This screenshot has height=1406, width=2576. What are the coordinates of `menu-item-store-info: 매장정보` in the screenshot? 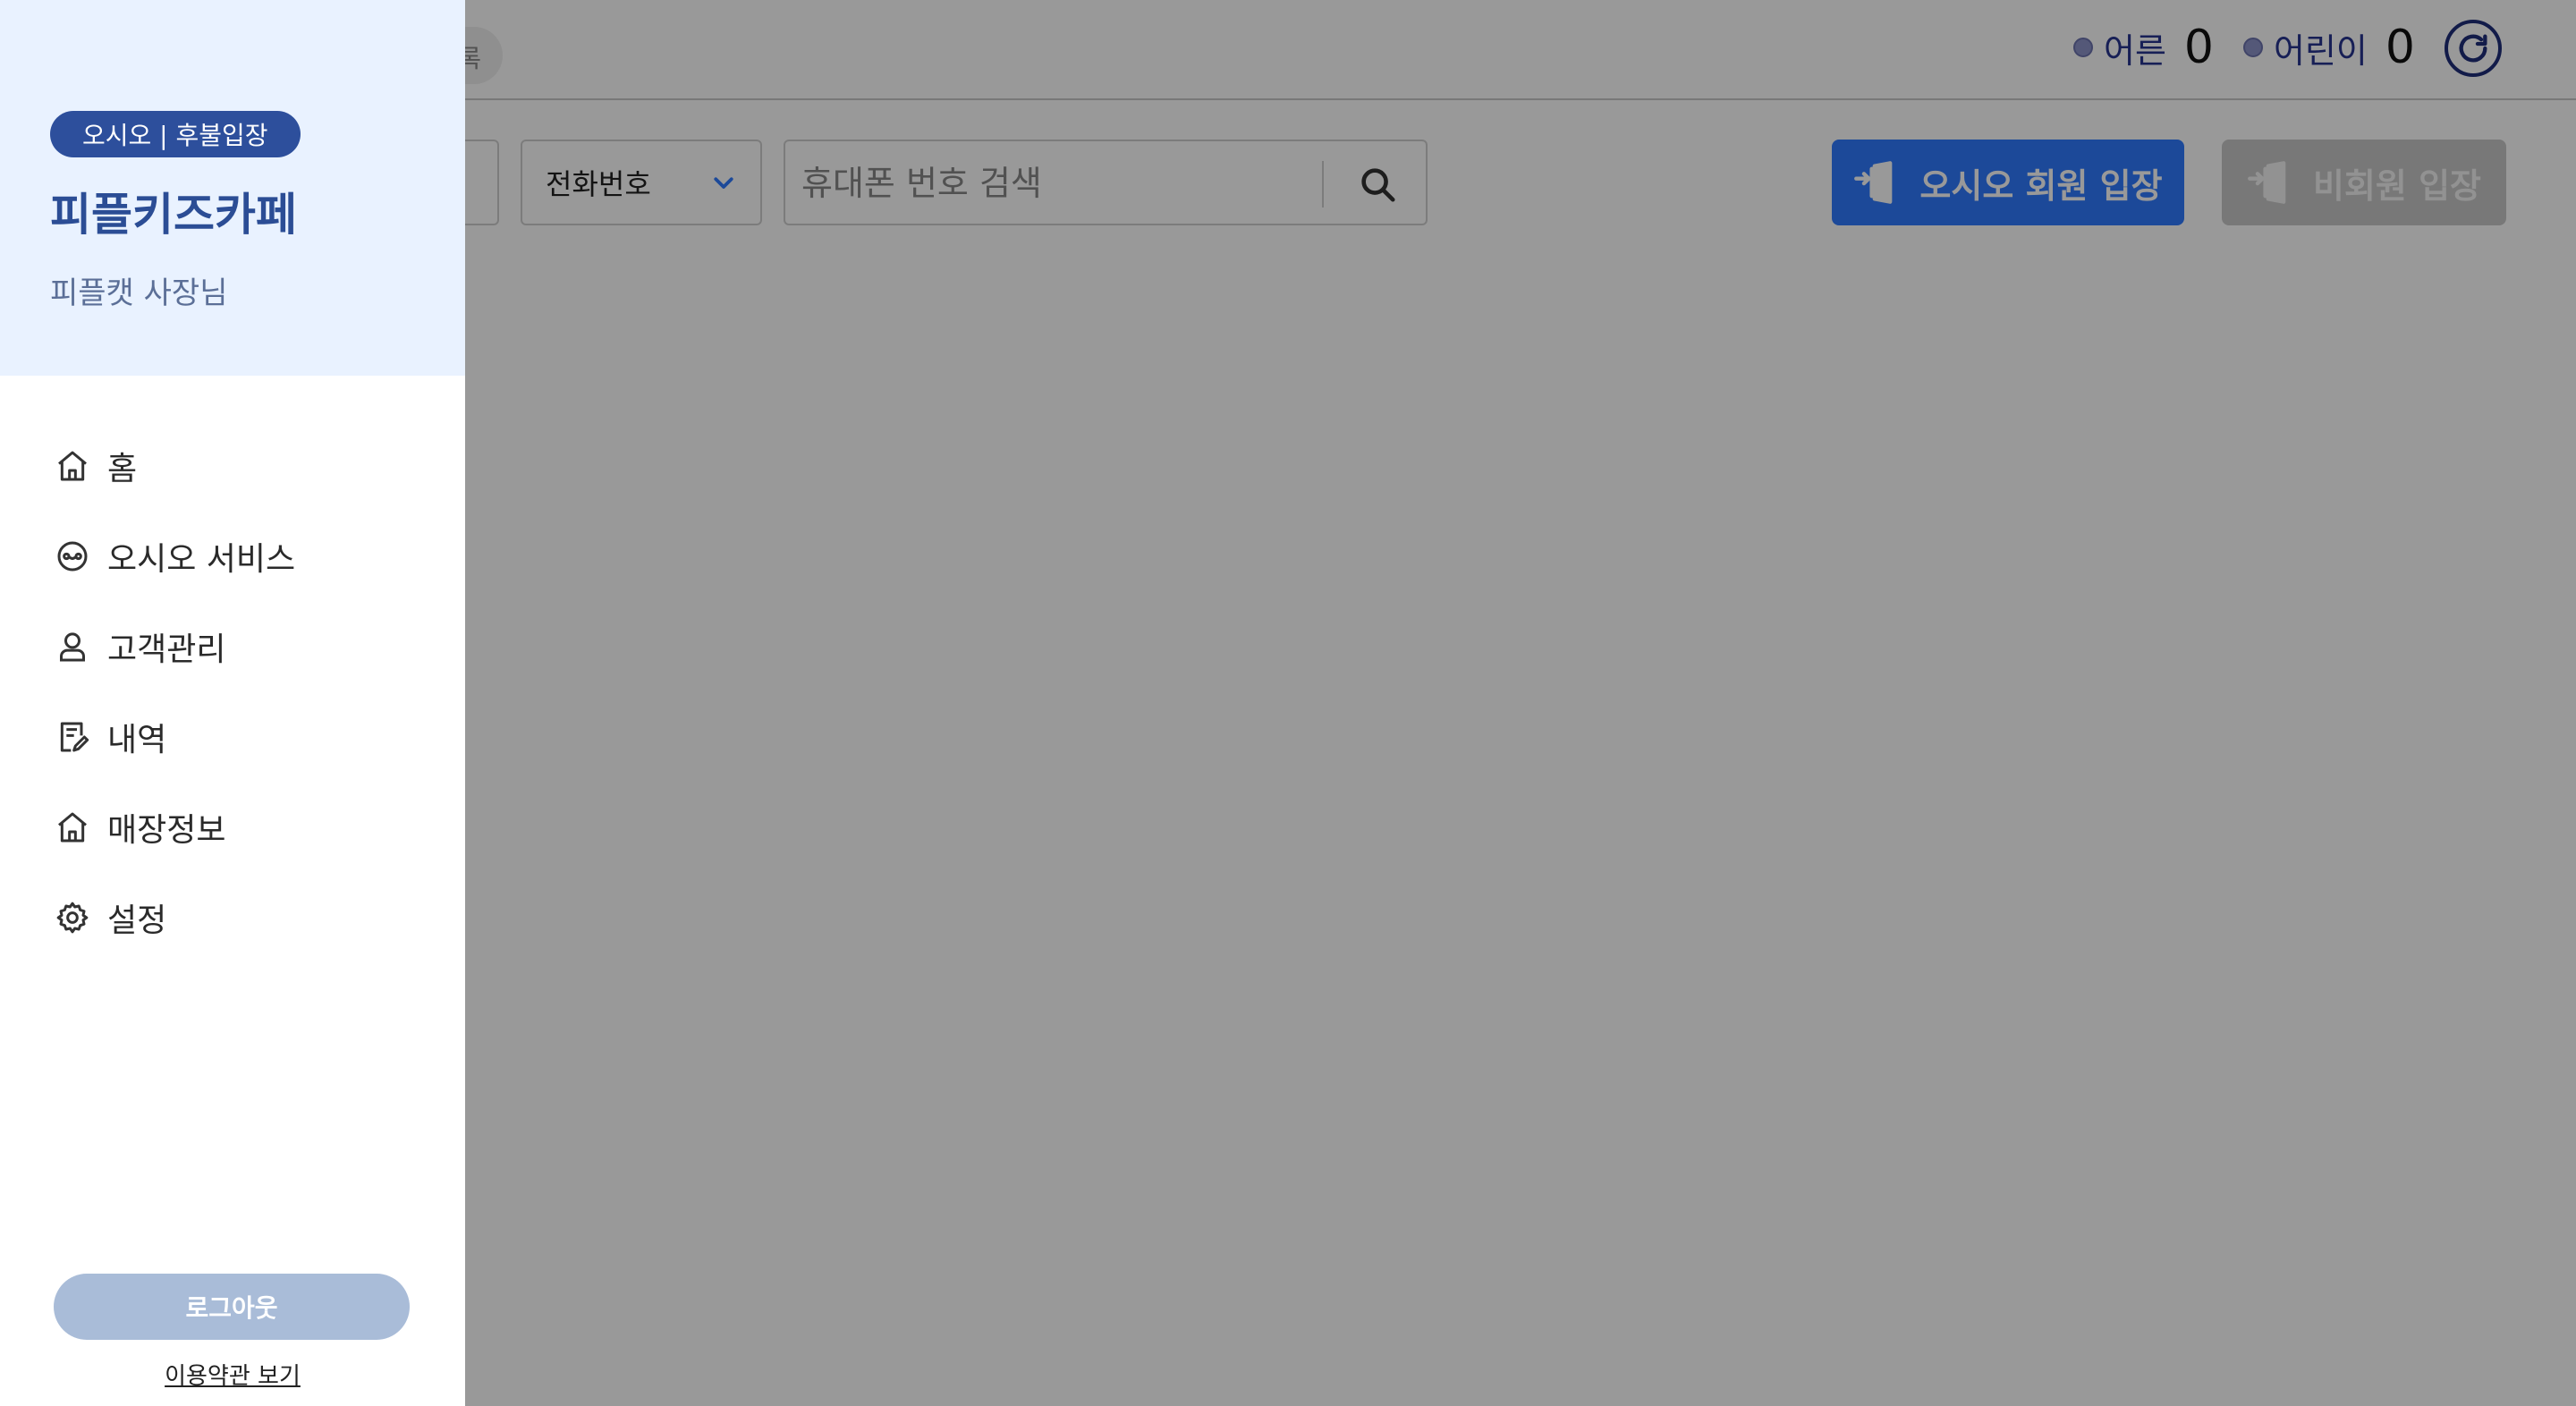 It's located at (232, 827).